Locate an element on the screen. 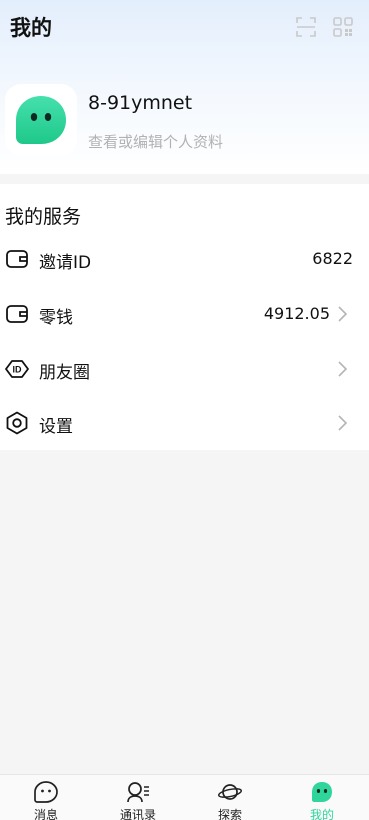  edit-profile-link: 查看或编辑个人资料 is located at coordinates (155, 141).